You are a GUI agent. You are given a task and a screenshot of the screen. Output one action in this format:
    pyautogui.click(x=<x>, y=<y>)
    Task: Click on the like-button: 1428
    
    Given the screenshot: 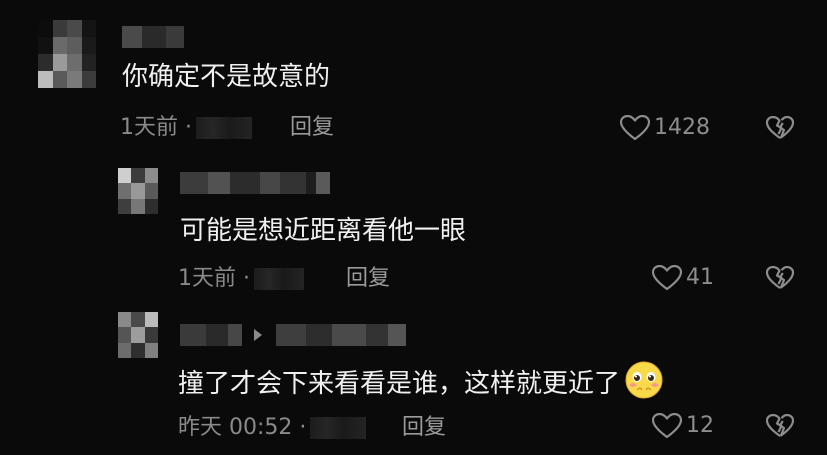 What is the action you would take?
    pyautogui.click(x=665, y=128)
    